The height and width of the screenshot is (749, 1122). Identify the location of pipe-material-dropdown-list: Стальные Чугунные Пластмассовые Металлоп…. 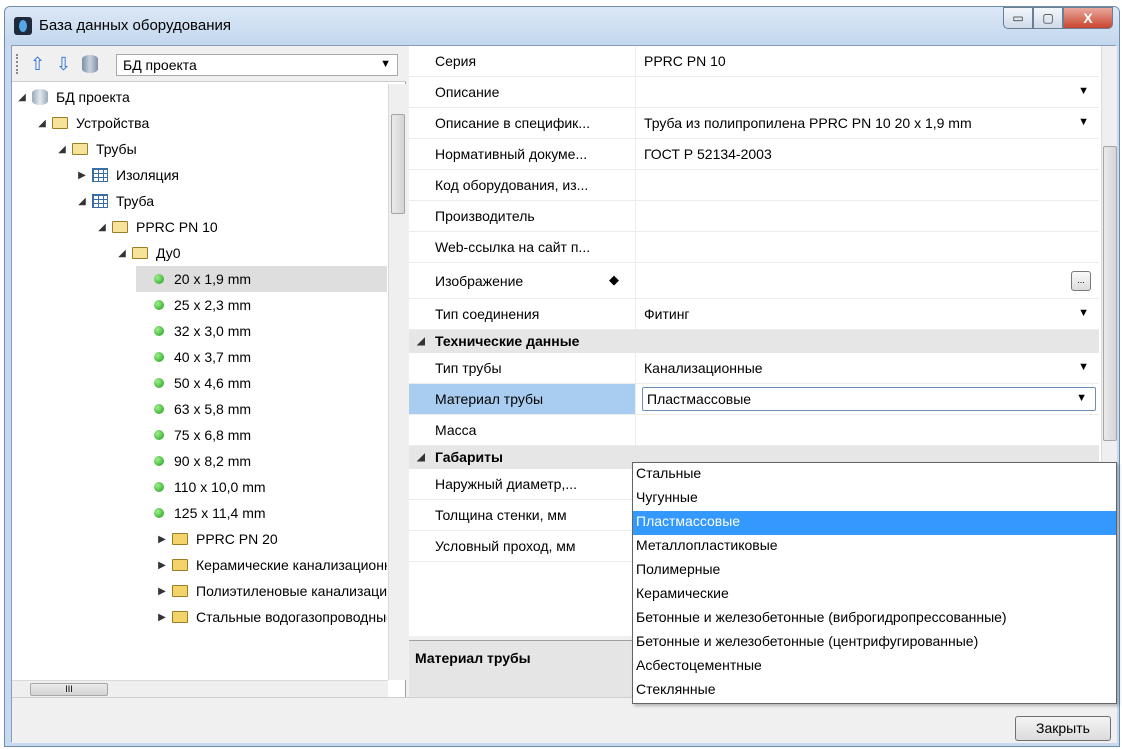
(874, 583).